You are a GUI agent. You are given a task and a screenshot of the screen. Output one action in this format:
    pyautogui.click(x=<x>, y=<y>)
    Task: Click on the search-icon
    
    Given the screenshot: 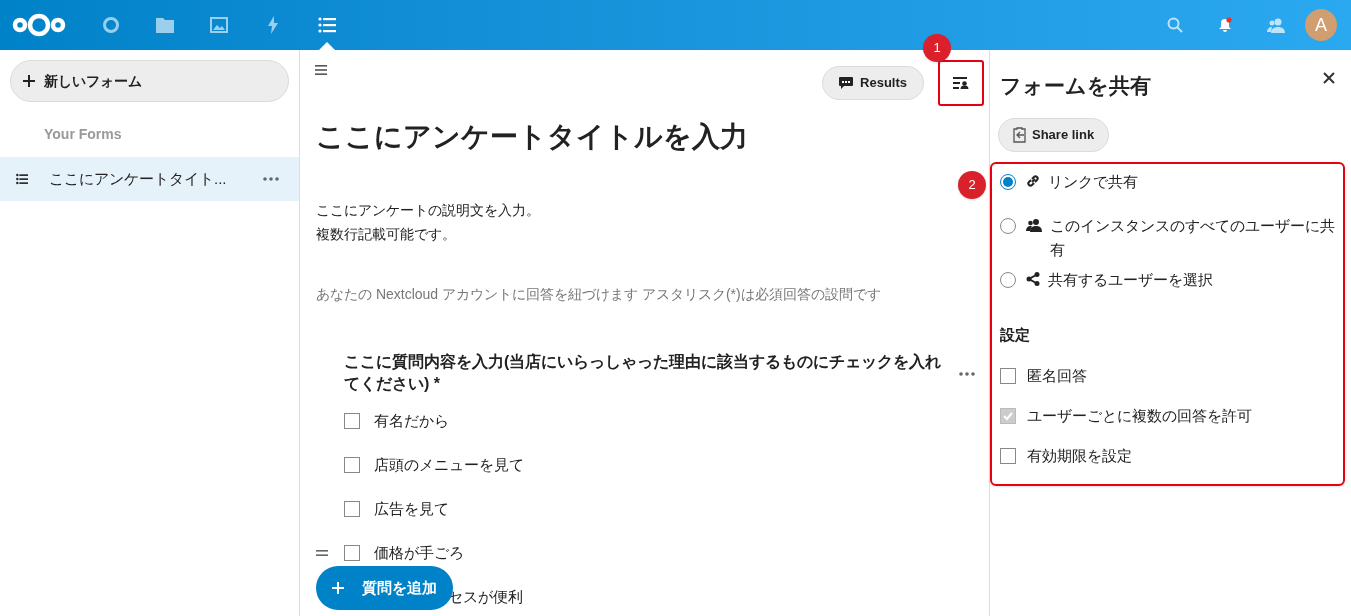 What is the action you would take?
    pyautogui.click(x=1175, y=25)
    